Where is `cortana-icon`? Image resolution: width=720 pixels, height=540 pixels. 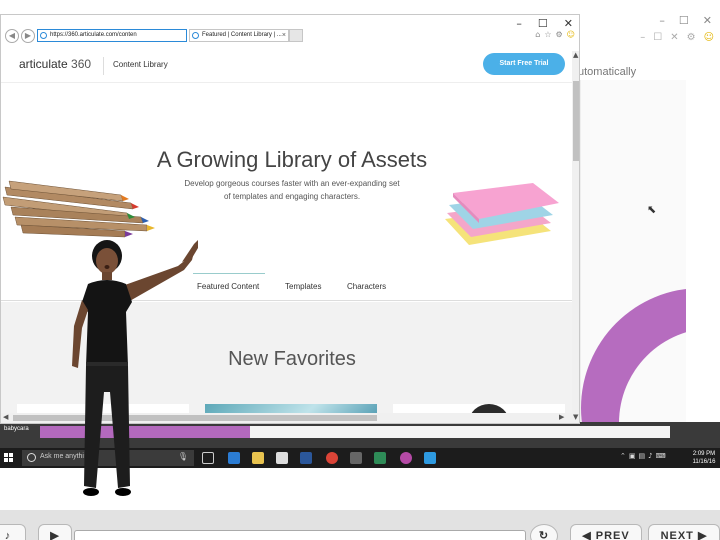 cortana-icon is located at coordinates (31, 457).